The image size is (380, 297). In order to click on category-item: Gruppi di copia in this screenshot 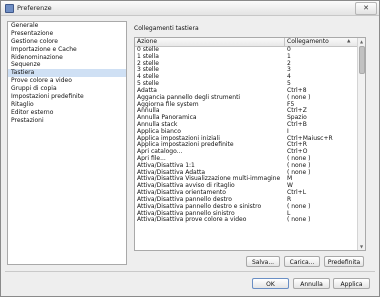, I will do `click(67, 89)`.